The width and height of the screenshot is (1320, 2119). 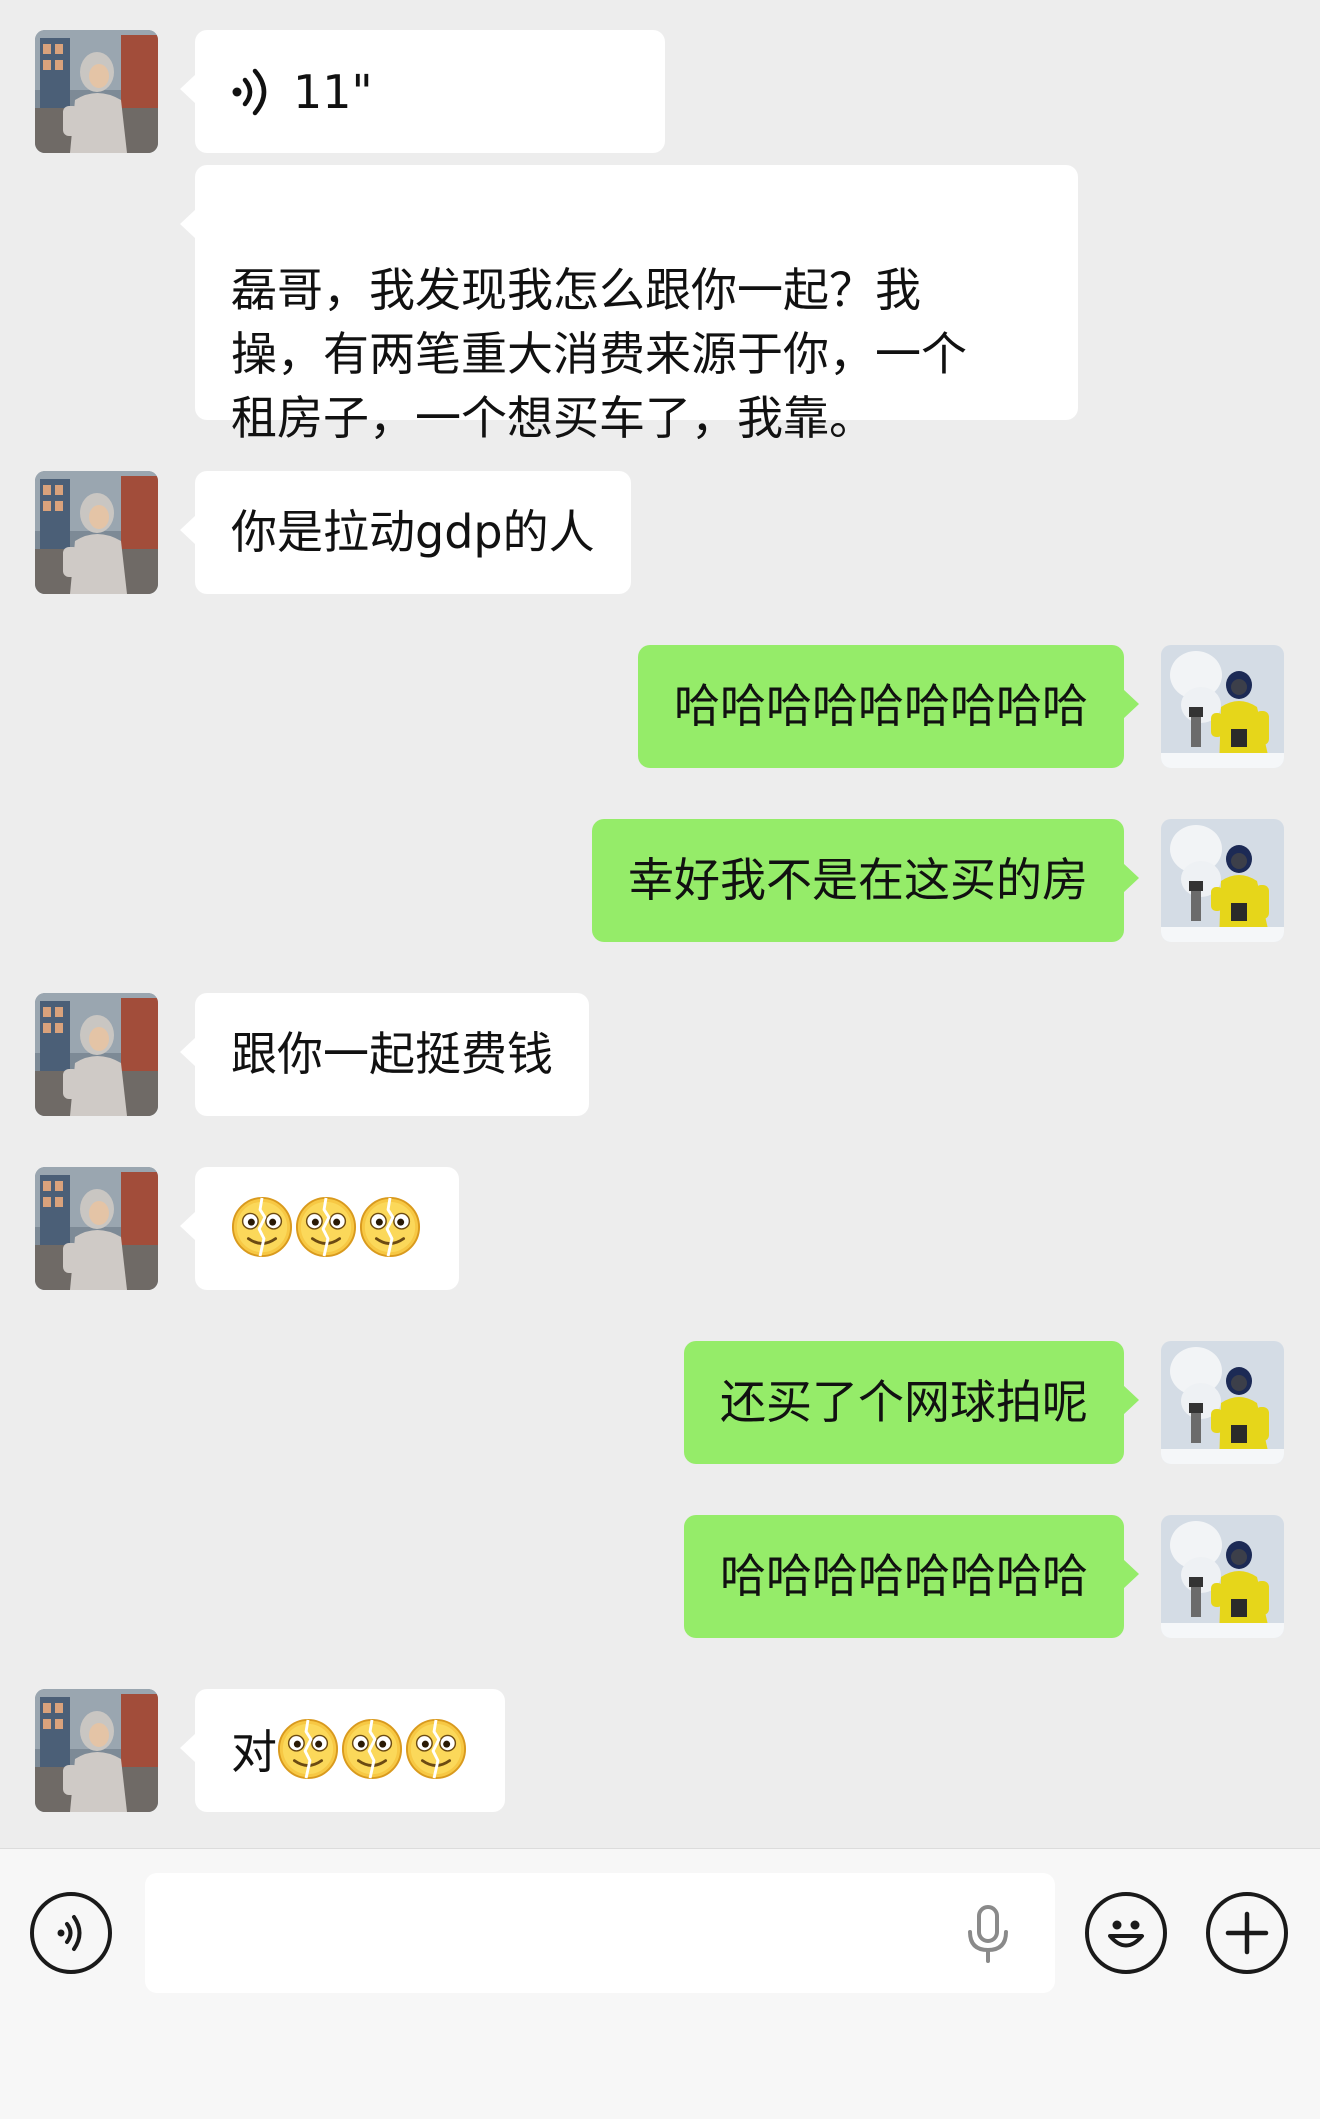 I want to click on message-text: 你是拉动gdp的人, so click(x=413, y=532).